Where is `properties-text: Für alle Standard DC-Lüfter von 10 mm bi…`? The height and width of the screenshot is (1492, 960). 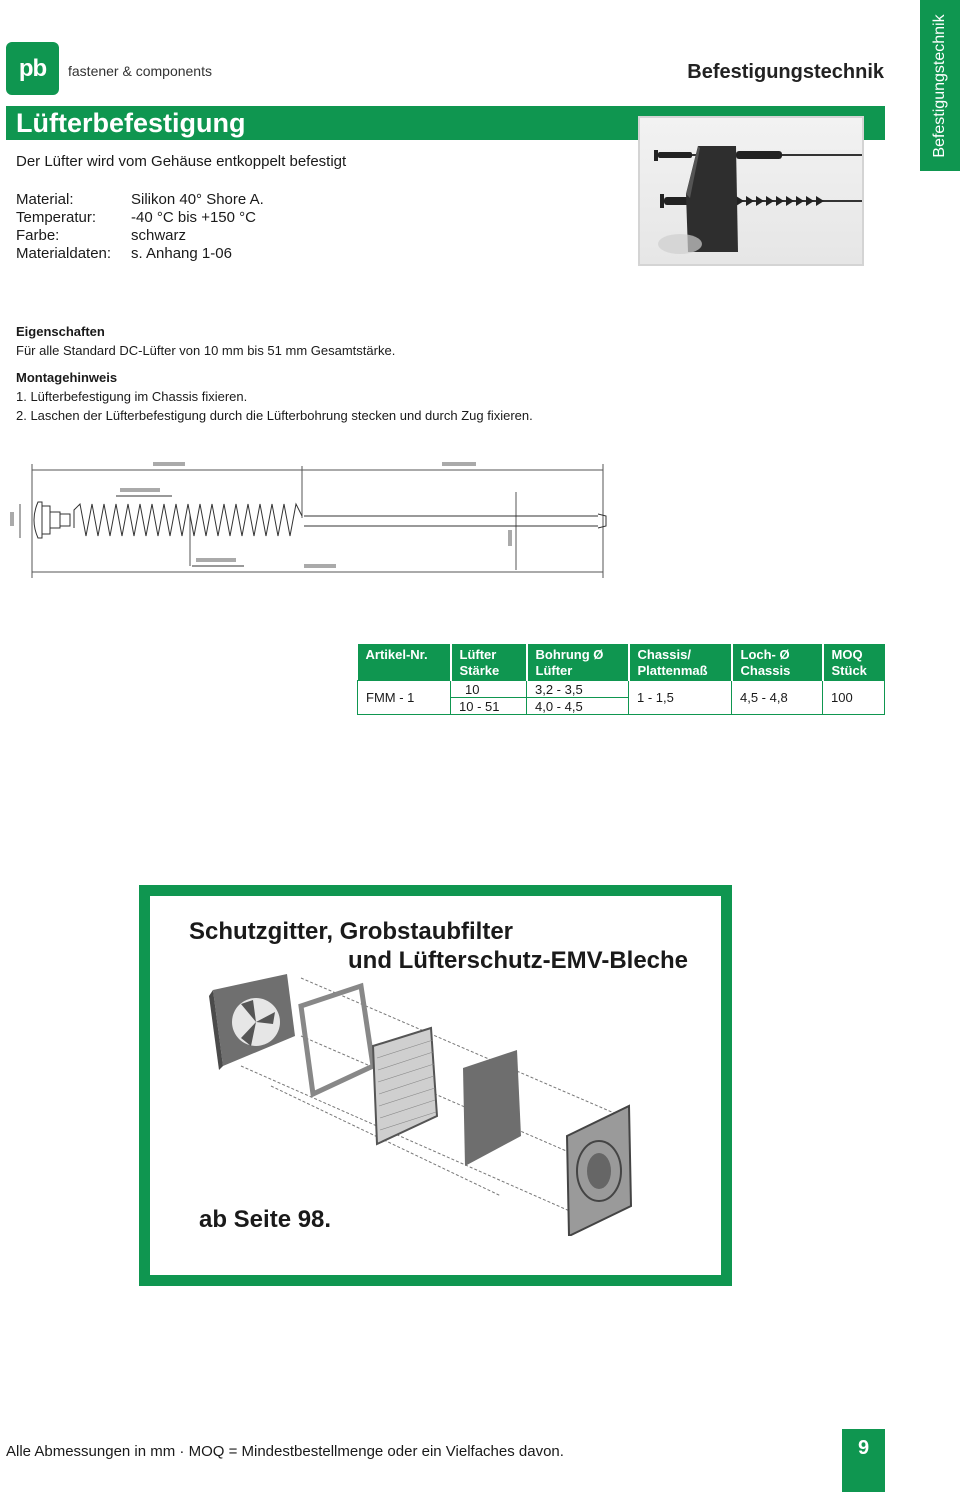
properties-text: Für alle Standard DC-Lüfter von 10 mm bi… is located at coordinates (206, 350).